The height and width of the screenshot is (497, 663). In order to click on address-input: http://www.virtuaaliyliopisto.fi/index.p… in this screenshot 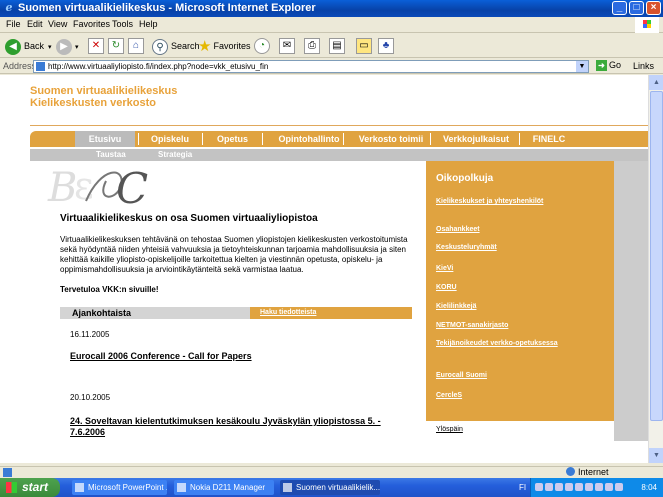, I will do `click(311, 66)`.